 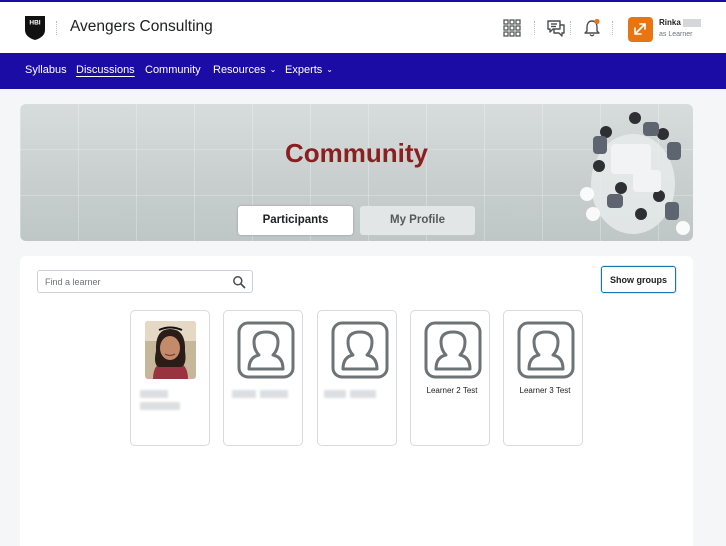 I want to click on bell-icon, so click(x=592, y=28).